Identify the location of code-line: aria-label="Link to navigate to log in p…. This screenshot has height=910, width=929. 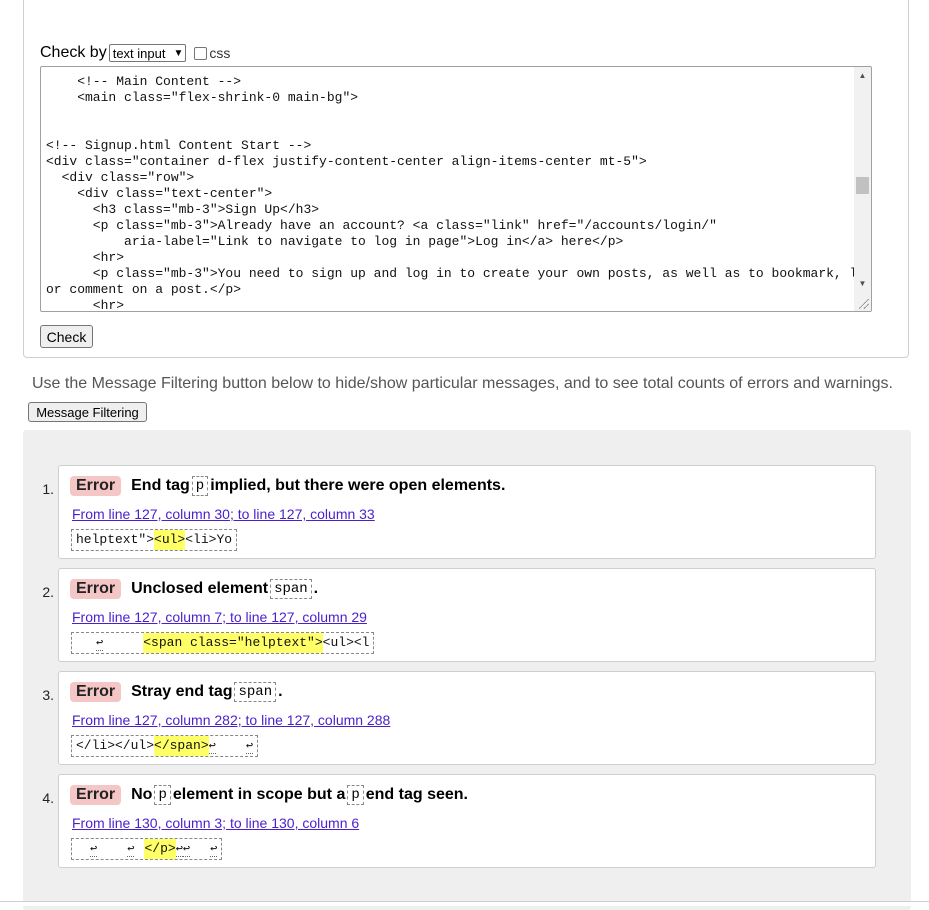
(335, 241).